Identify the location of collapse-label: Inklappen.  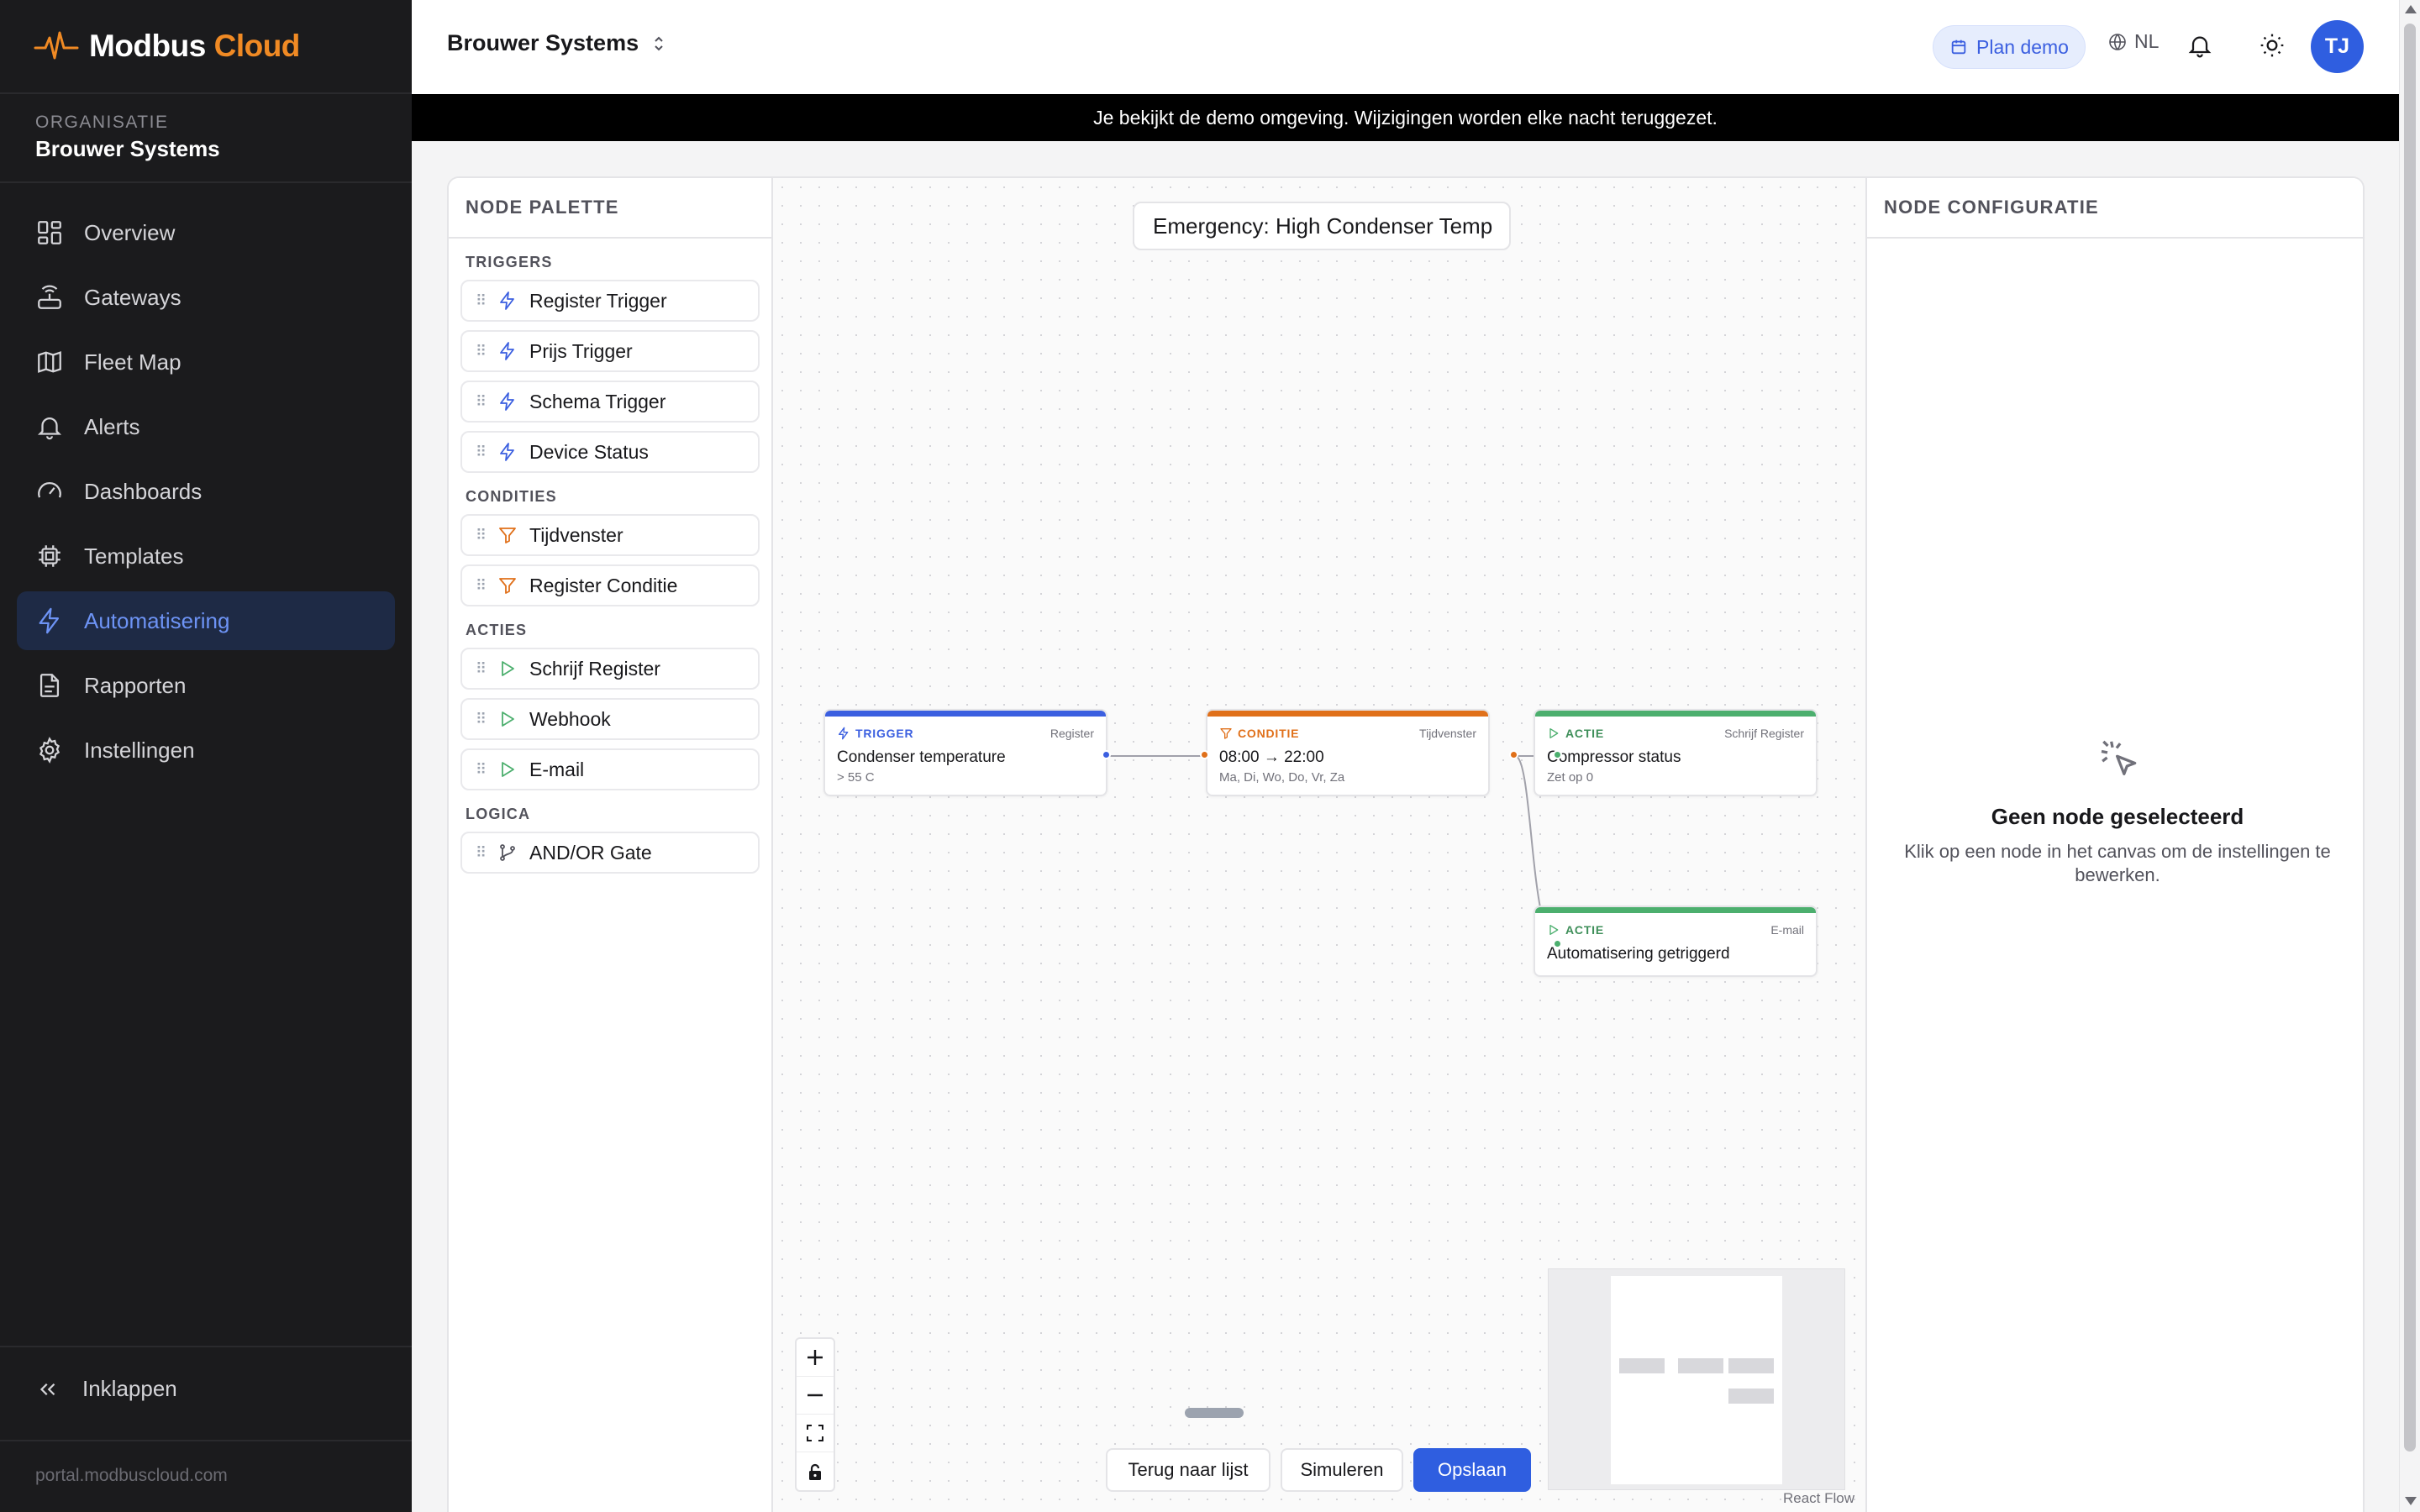
(129, 1388).